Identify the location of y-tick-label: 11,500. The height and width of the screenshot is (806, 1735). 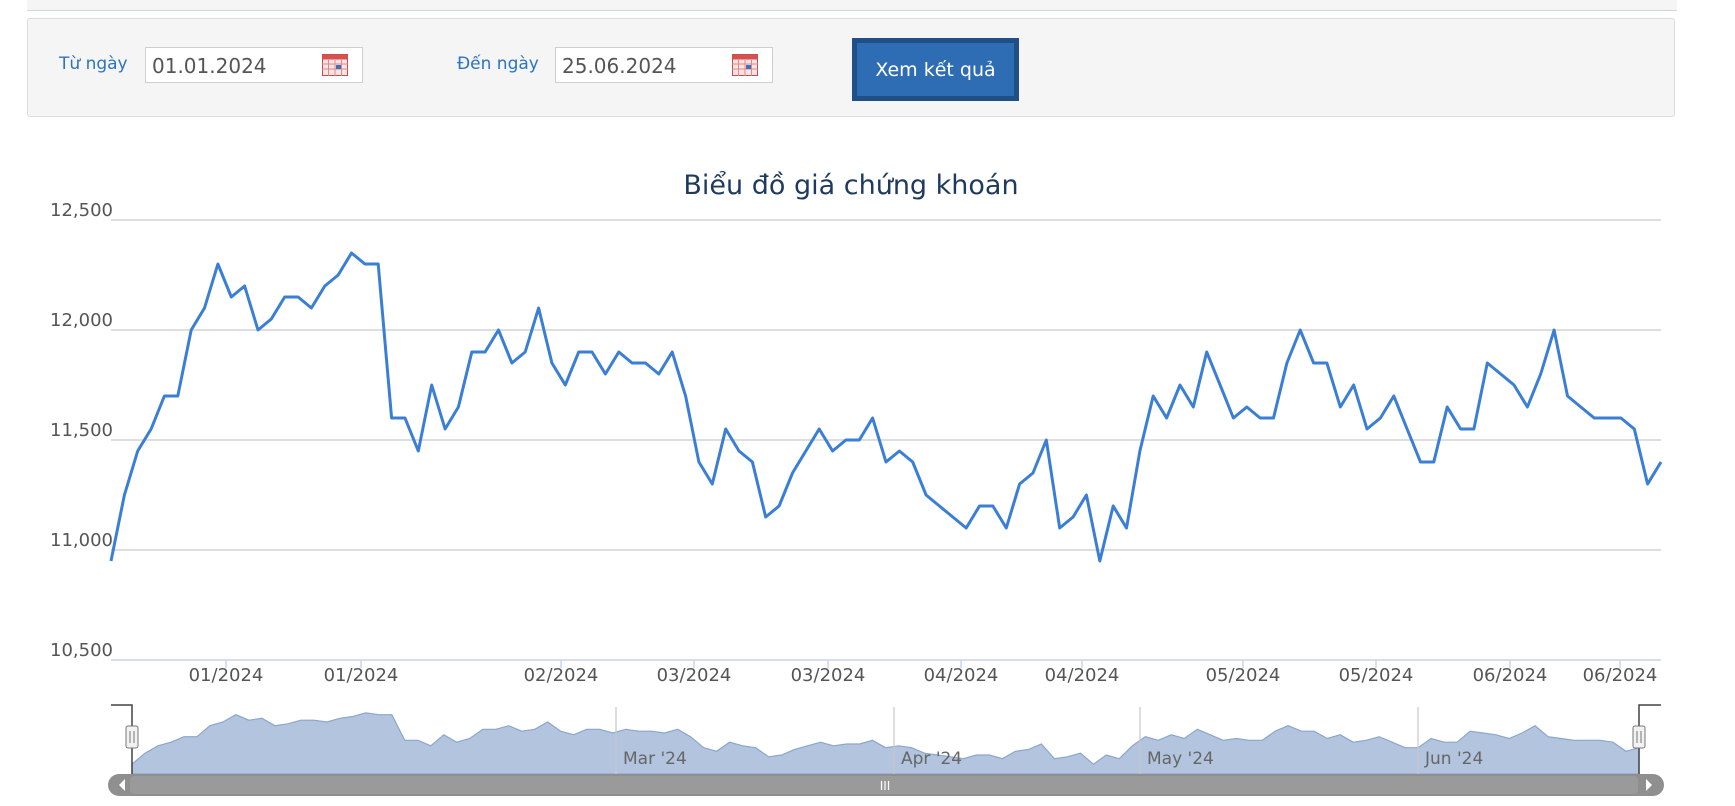
(81, 430).